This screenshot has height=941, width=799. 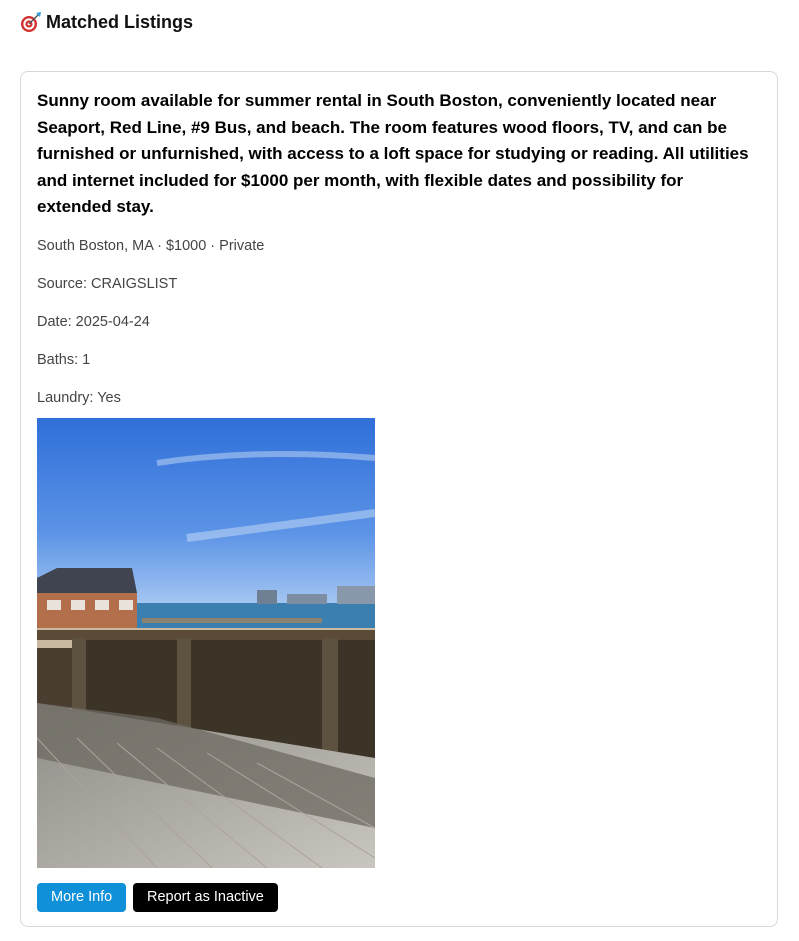 I want to click on page-header: Matched Listings, so click(x=106, y=22).